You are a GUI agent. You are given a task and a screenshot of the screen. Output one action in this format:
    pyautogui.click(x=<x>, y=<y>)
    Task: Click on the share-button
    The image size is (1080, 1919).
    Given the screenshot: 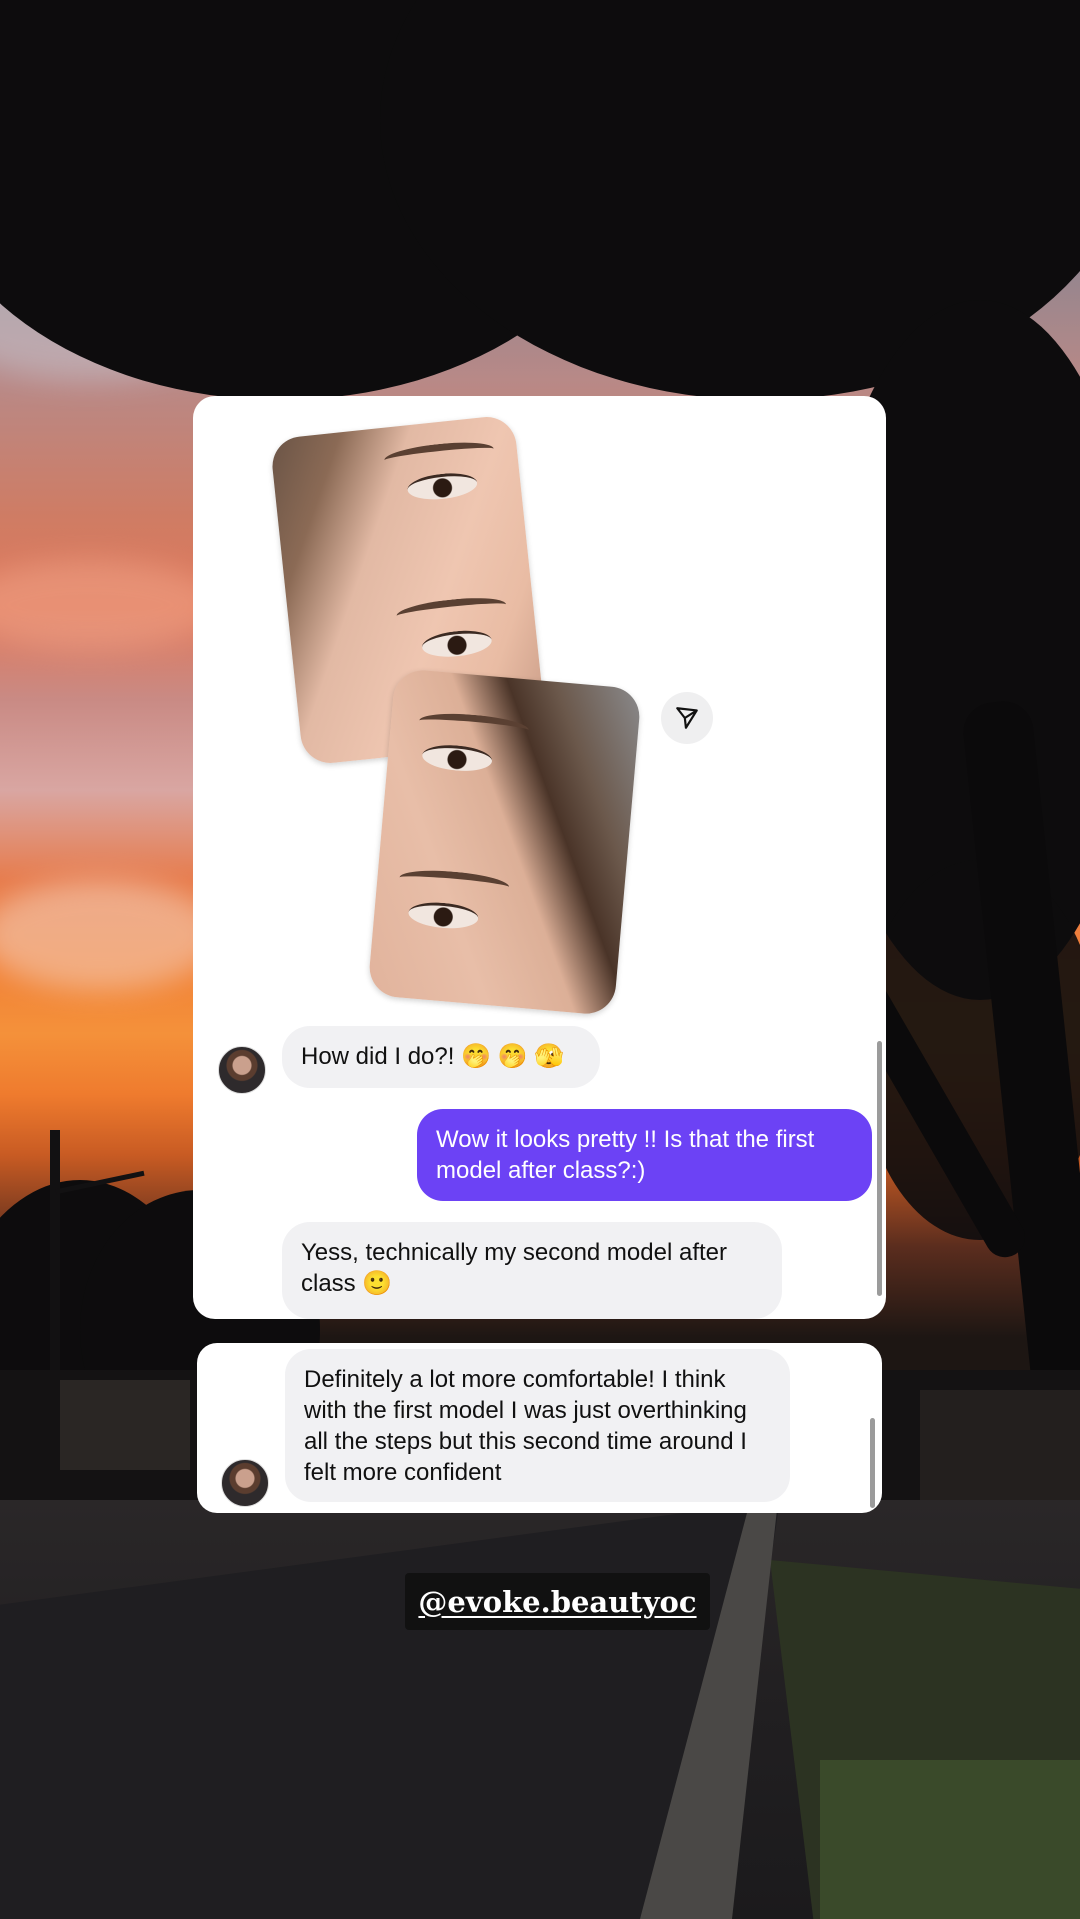 What is the action you would take?
    pyautogui.click(x=687, y=718)
    